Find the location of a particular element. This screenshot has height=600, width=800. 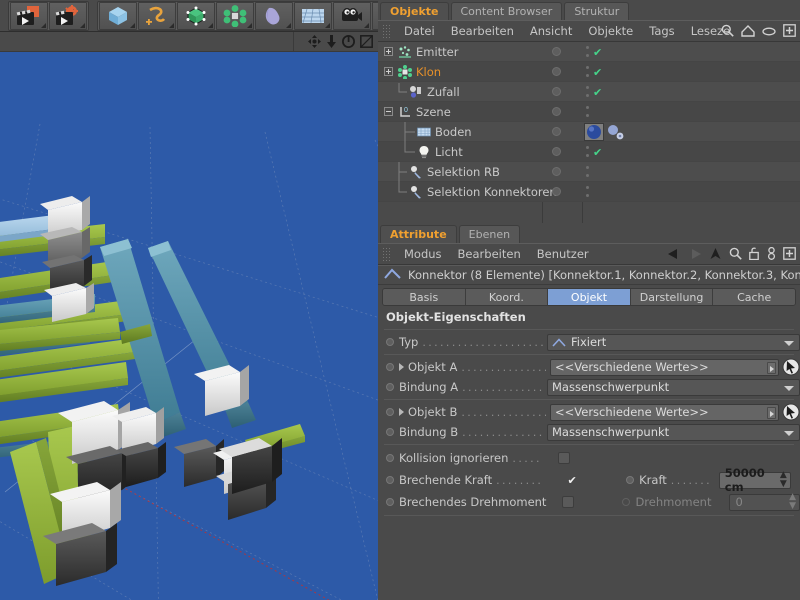

subtab-basis: Basis is located at coordinates (424, 297).